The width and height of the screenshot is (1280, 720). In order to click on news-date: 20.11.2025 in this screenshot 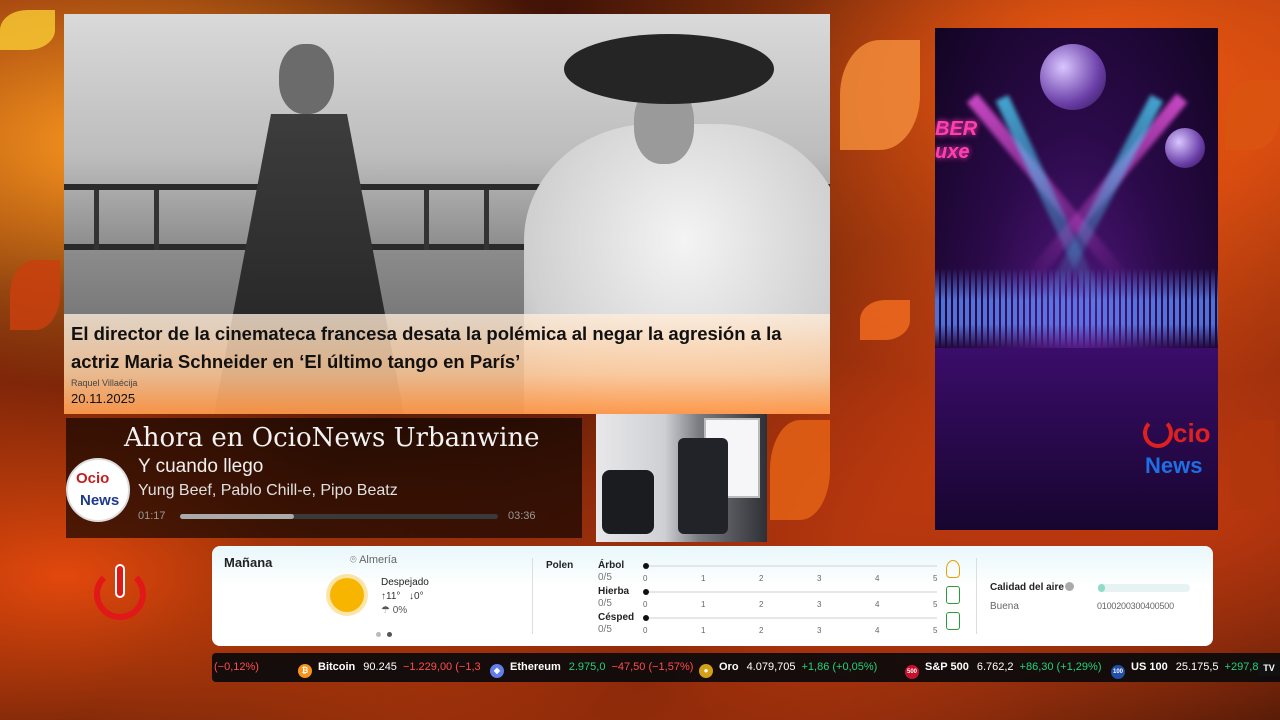, I will do `click(103, 398)`.